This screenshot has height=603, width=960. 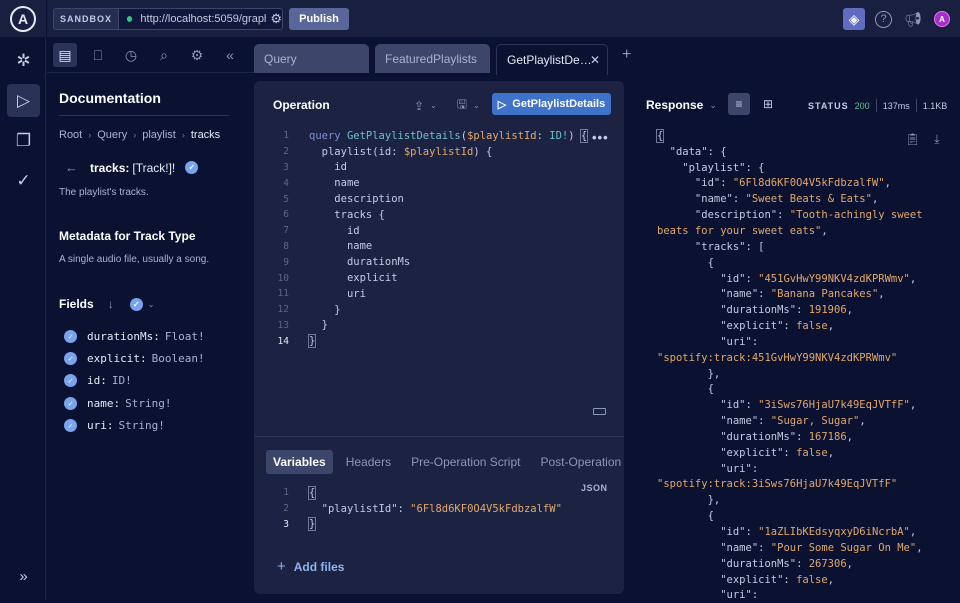 What do you see at coordinates (465, 462) in the screenshot?
I see `tab-pre-operation-script: Pre-Operation Script` at bounding box center [465, 462].